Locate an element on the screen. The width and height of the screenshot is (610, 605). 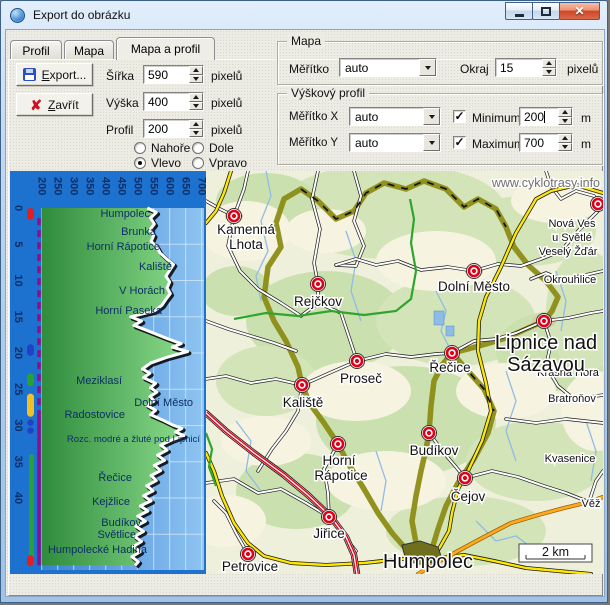
radio-position-bottom is located at coordinates (198, 148).